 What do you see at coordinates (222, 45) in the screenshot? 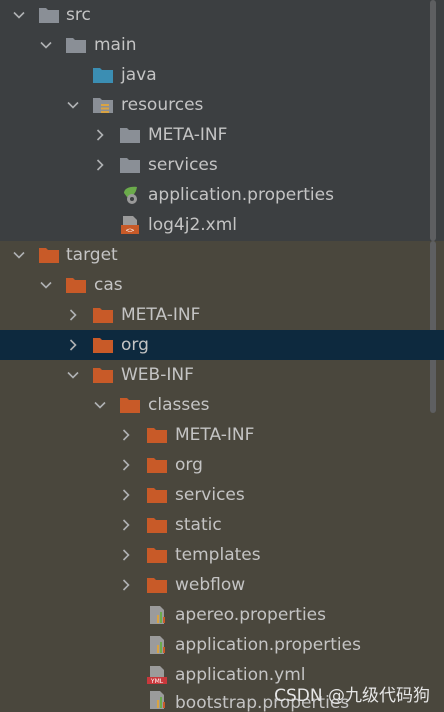
I see `tree-row-main: main` at bounding box center [222, 45].